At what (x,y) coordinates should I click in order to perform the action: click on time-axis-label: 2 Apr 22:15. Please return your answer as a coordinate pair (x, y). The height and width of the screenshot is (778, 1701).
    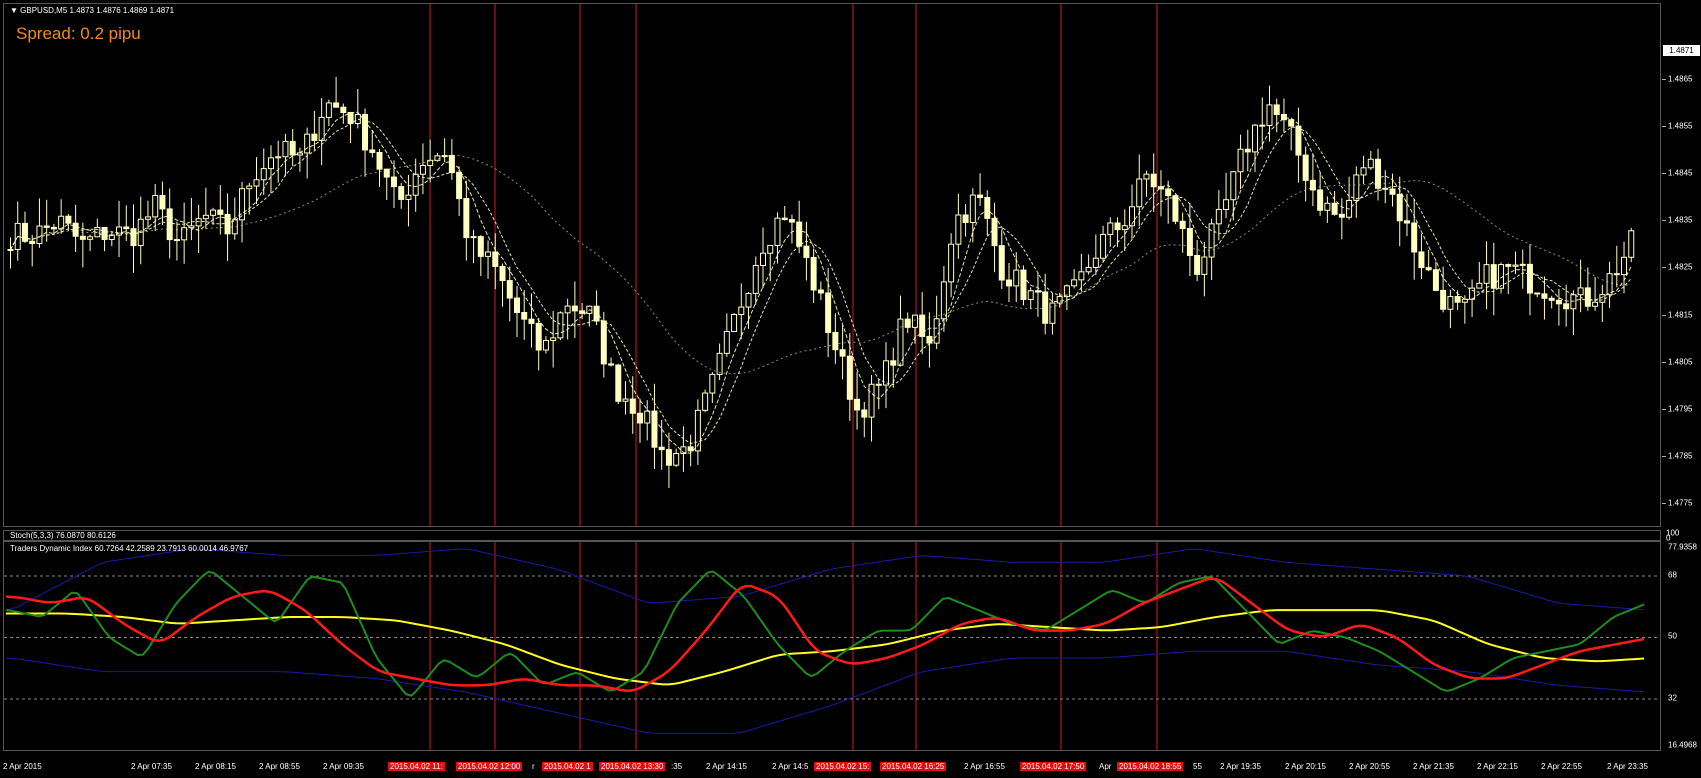
    Looking at the image, I should click on (1497, 766).